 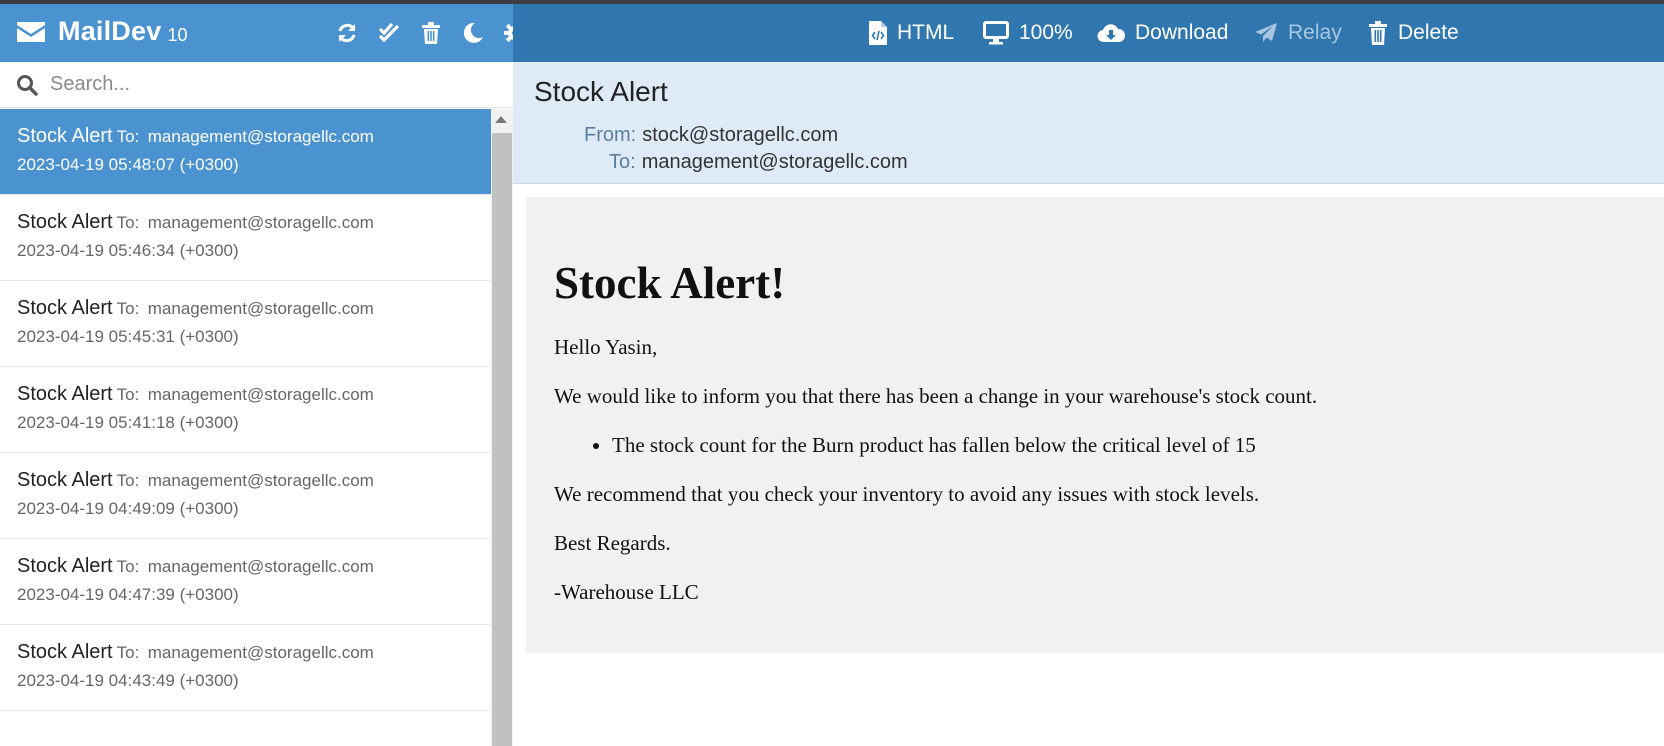 I want to click on email-date: 2023-04-19 05:45:31 (+0300), so click(x=128, y=336).